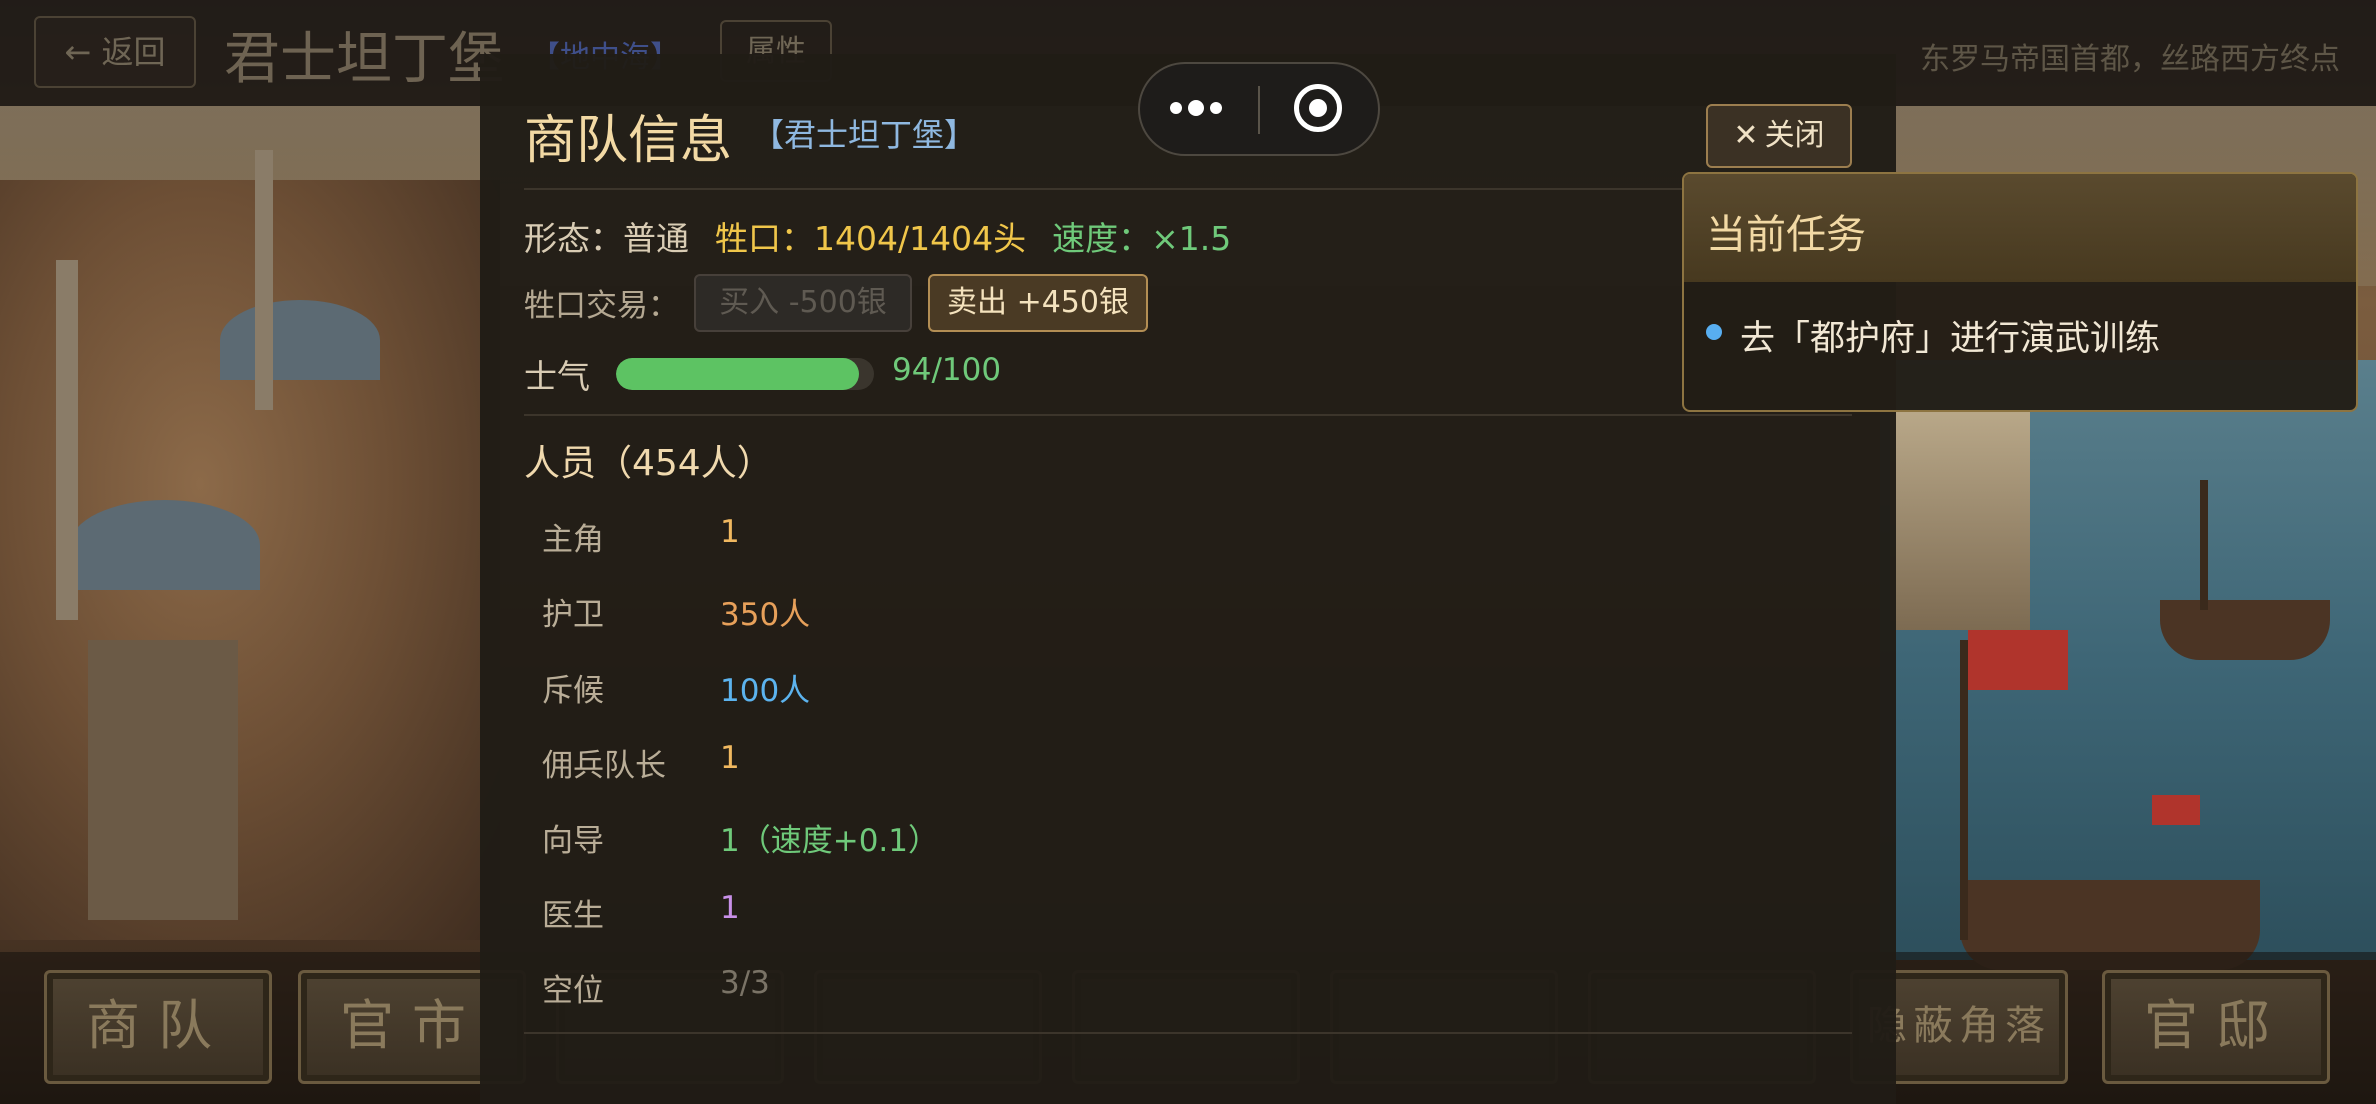 This screenshot has height=1104, width=2376. What do you see at coordinates (573, 238) in the screenshot?
I see `form-label: 形态：` at bounding box center [573, 238].